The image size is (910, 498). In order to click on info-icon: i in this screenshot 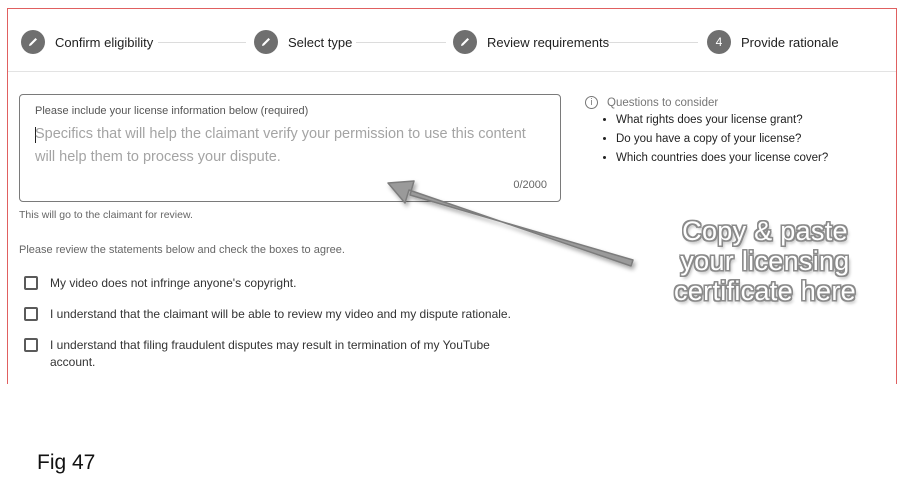, I will do `click(591, 102)`.